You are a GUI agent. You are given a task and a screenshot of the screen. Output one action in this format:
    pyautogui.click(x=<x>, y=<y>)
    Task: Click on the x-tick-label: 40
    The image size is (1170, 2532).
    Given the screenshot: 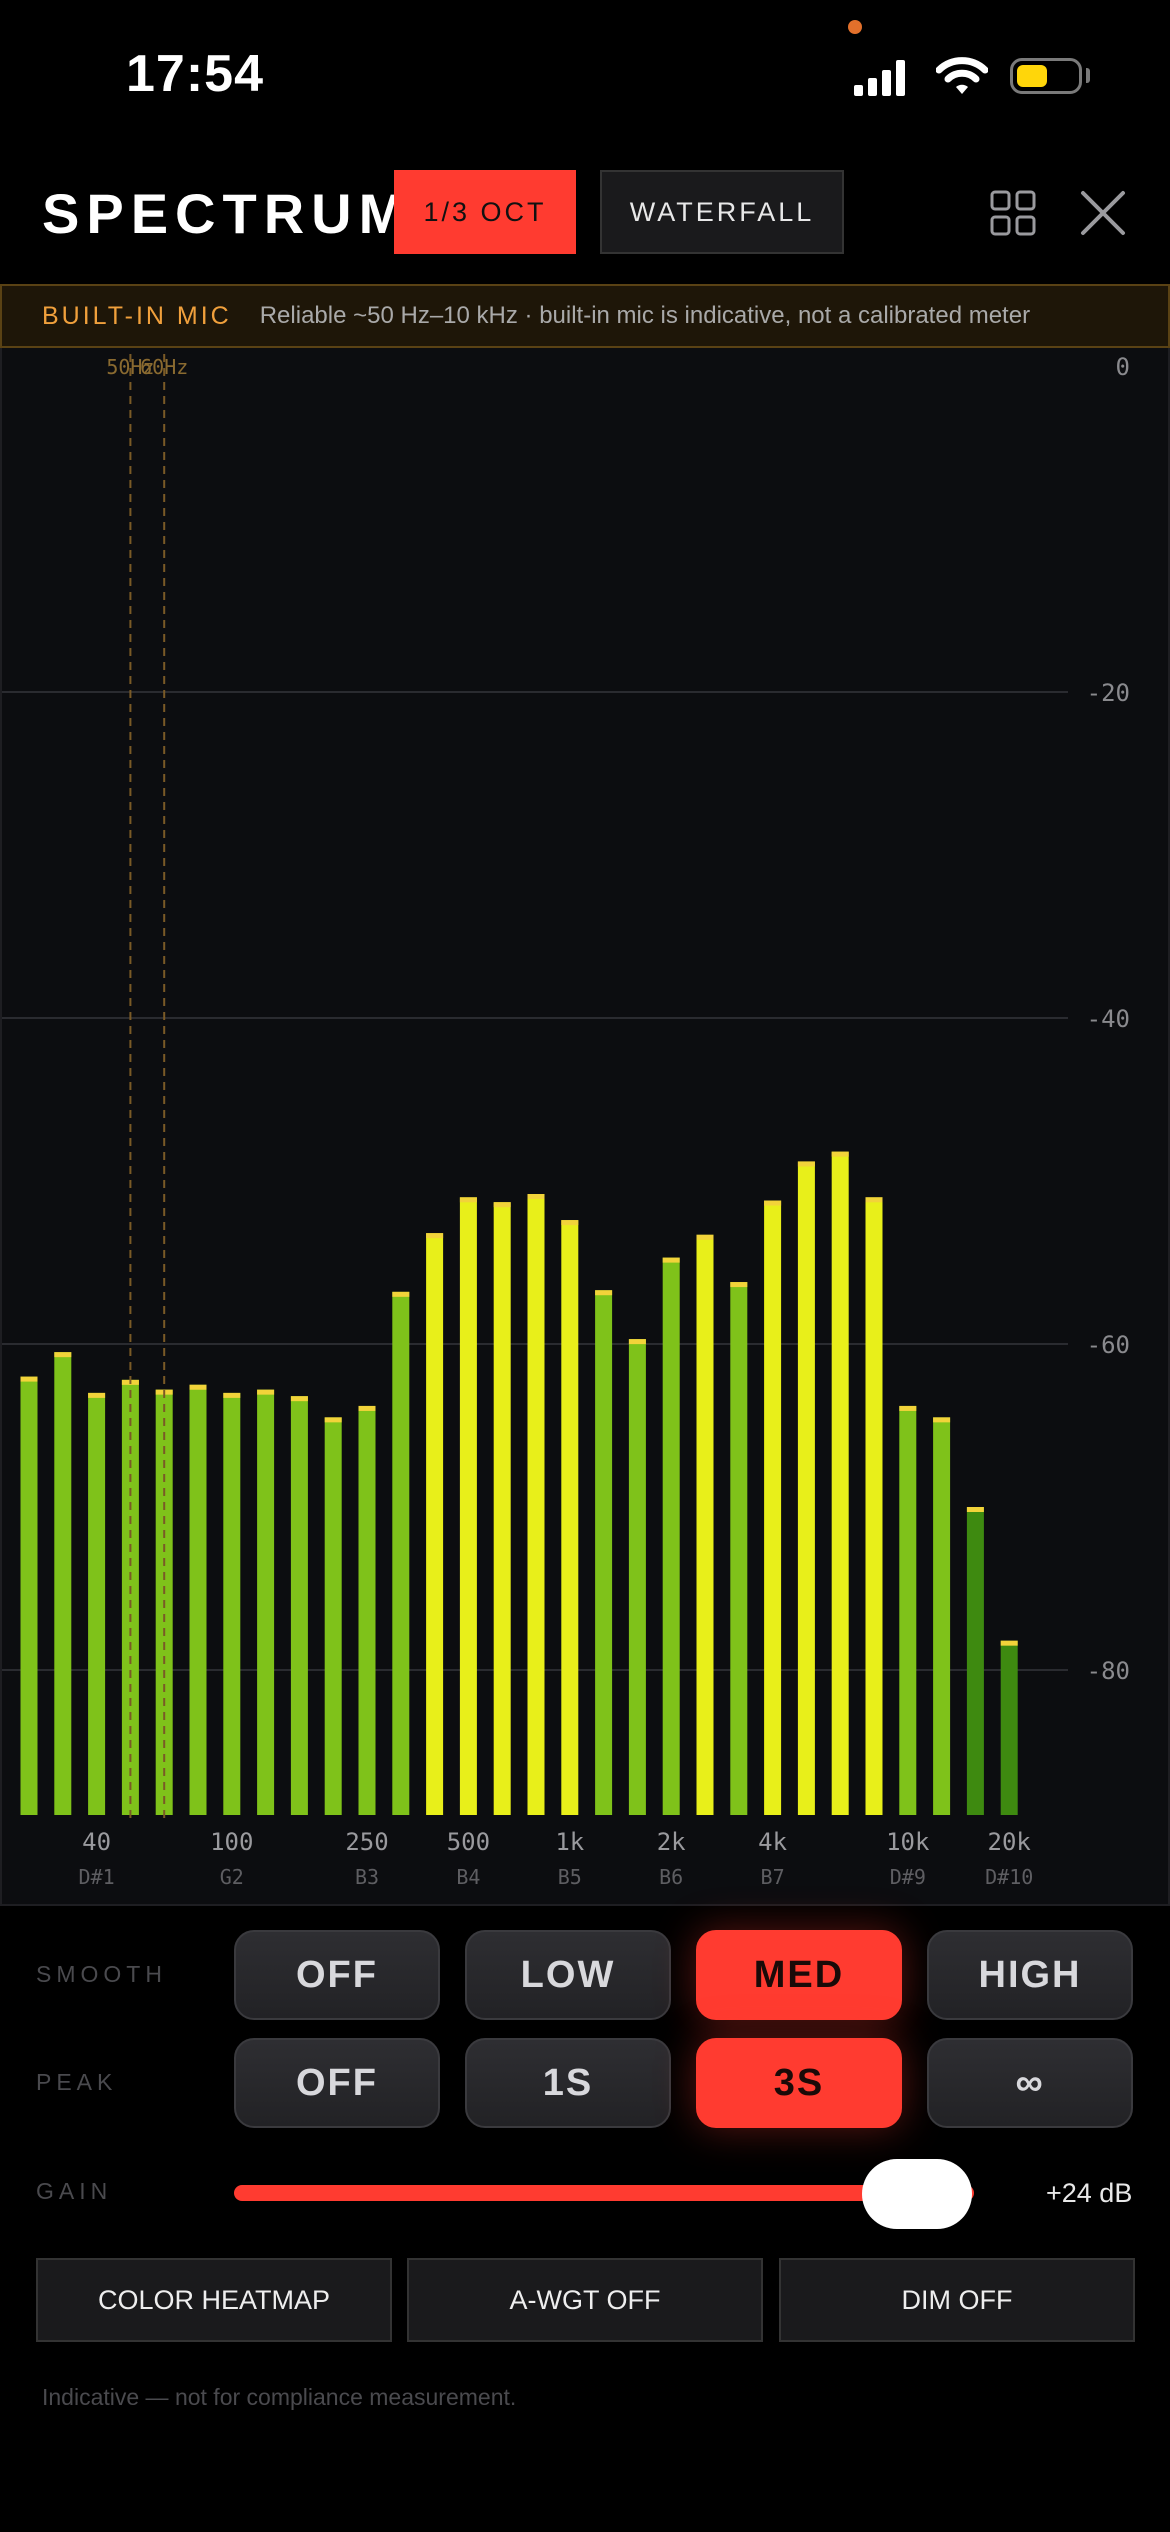 What is the action you would take?
    pyautogui.click(x=96, y=1842)
    